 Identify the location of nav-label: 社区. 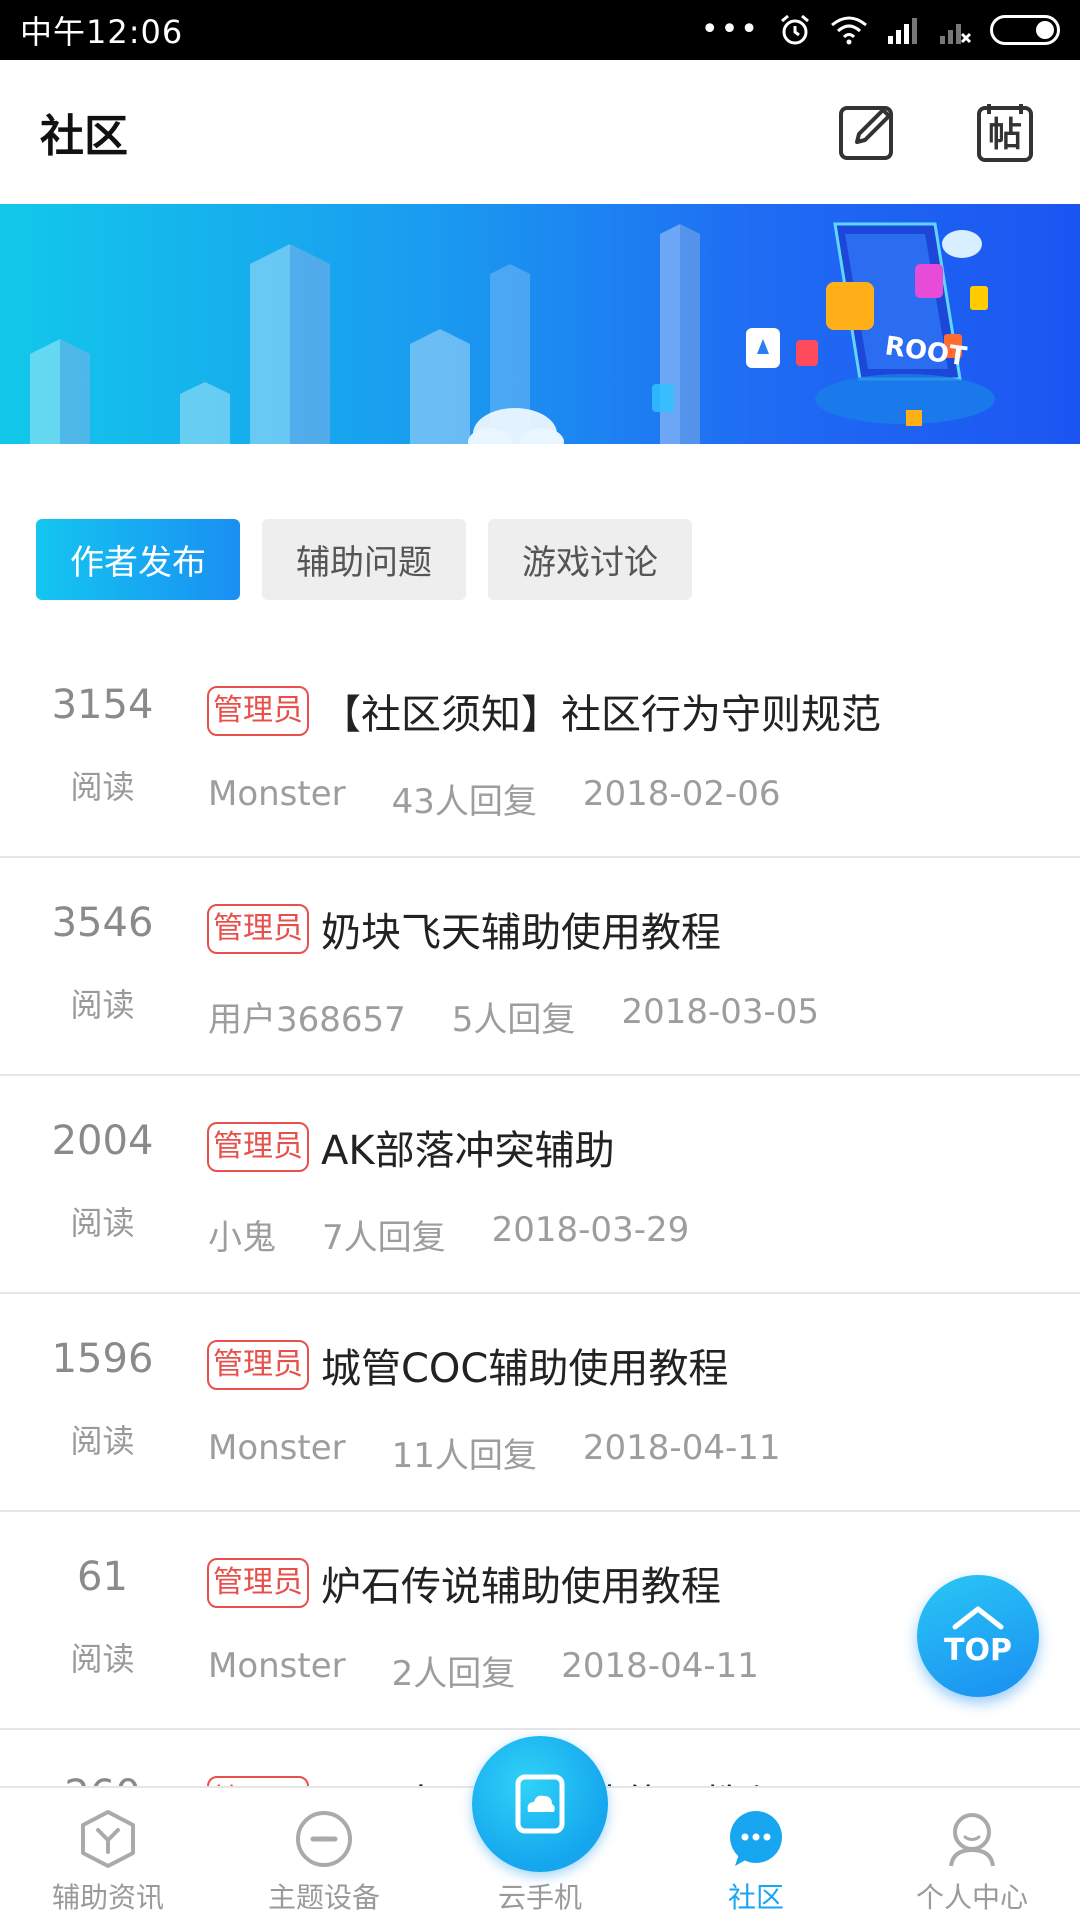
(755, 1897).